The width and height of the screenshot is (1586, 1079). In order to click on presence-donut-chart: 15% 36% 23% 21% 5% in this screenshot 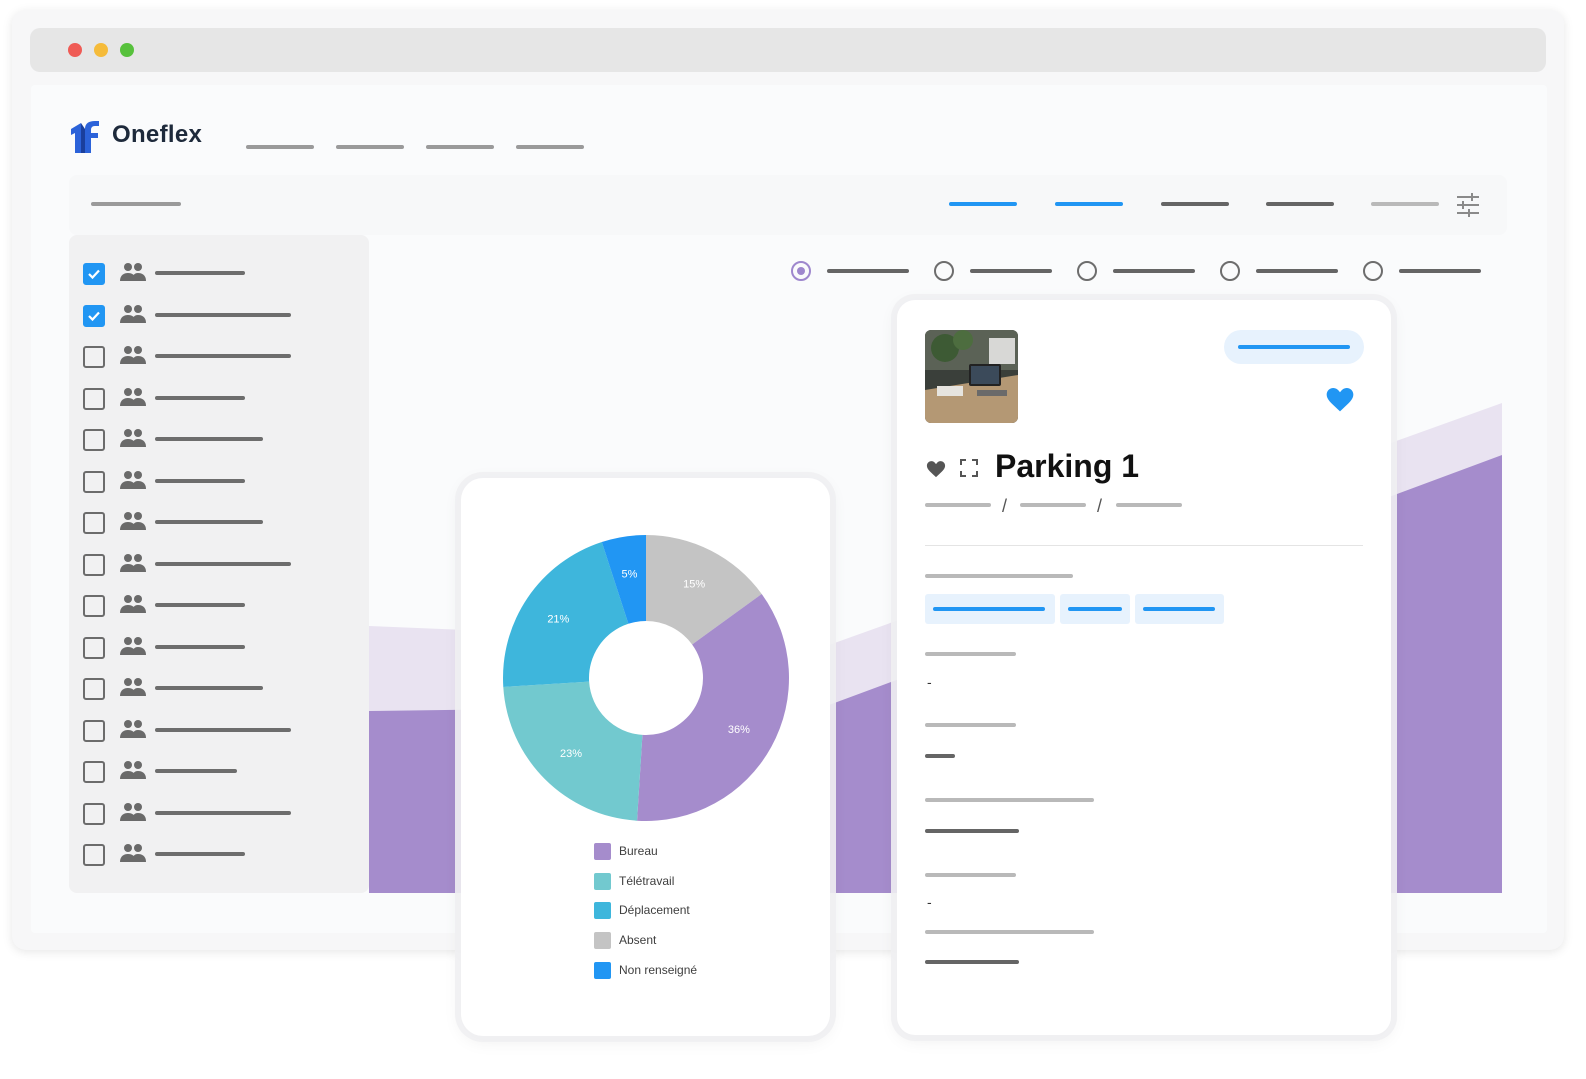, I will do `click(646, 678)`.